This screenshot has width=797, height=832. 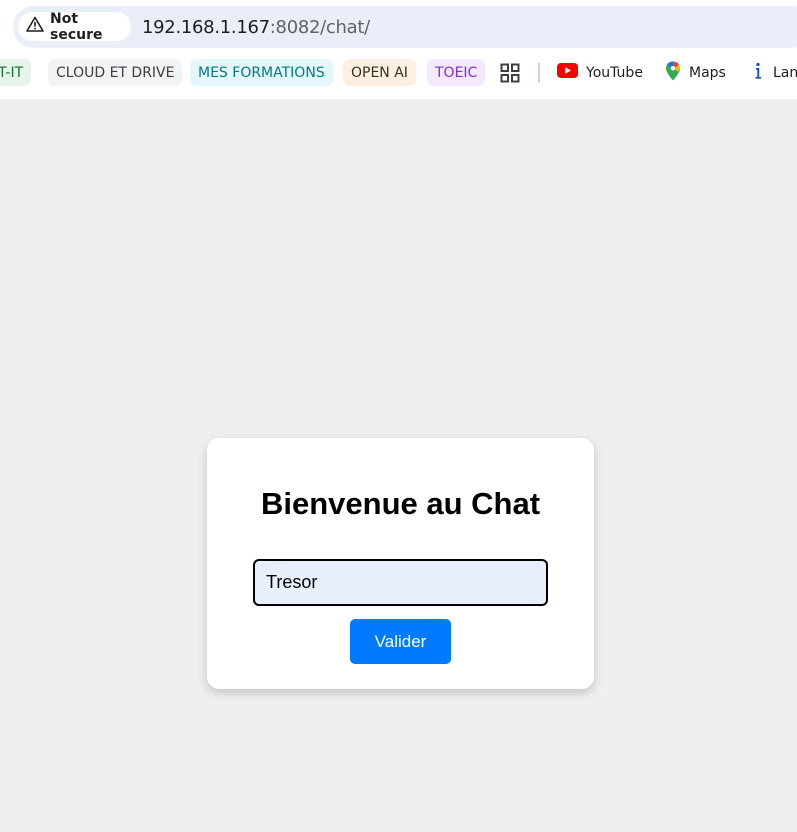 What do you see at coordinates (12, 72) in the screenshot?
I see `bookmark-label: IT-IT` at bounding box center [12, 72].